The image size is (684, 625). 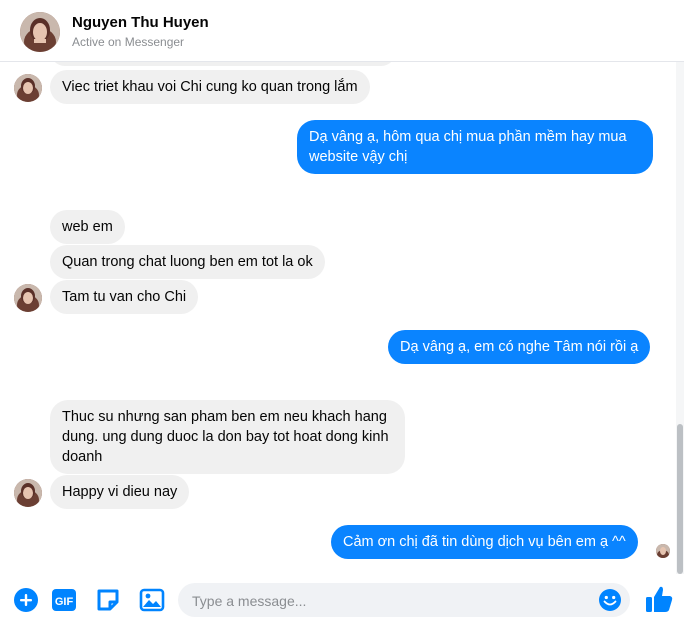 What do you see at coordinates (108, 600) in the screenshot?
I see `sticker-icon` at bounding box center [108, 600].